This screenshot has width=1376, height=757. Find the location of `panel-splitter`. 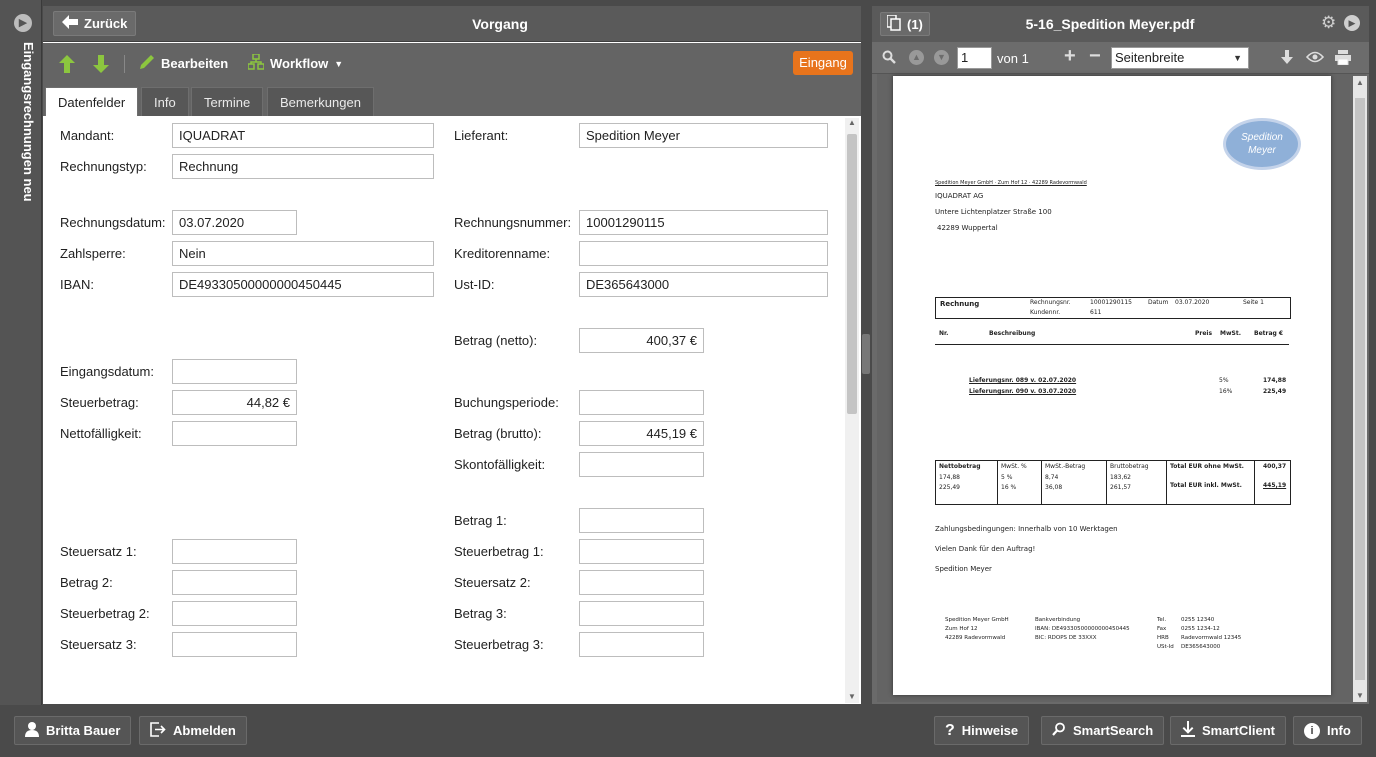

panel-splitter is located at coordinates (866, 355).